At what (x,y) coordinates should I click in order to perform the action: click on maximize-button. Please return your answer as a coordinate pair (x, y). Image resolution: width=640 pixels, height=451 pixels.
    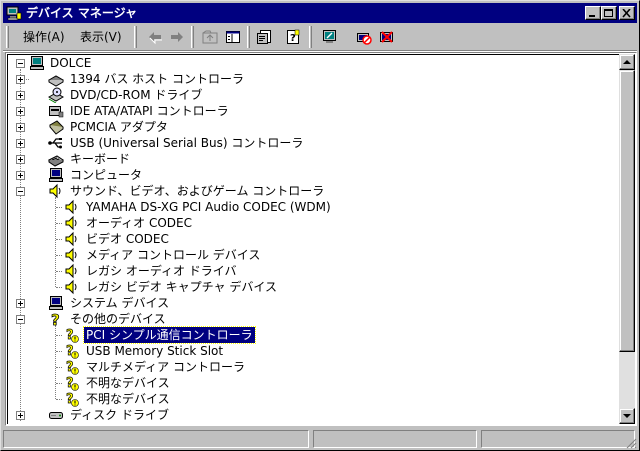
    Looking at the image, I should click on (609, 13).